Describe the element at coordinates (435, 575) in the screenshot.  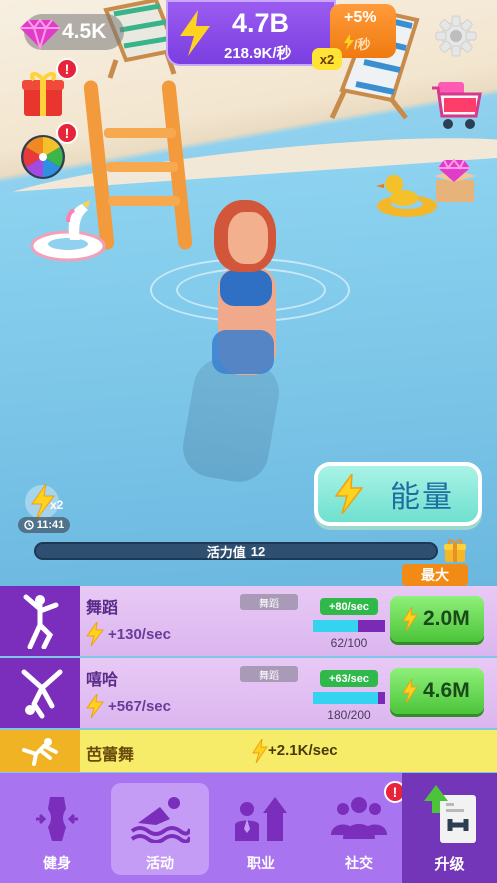
I see `max-tag: 最大` at that location.